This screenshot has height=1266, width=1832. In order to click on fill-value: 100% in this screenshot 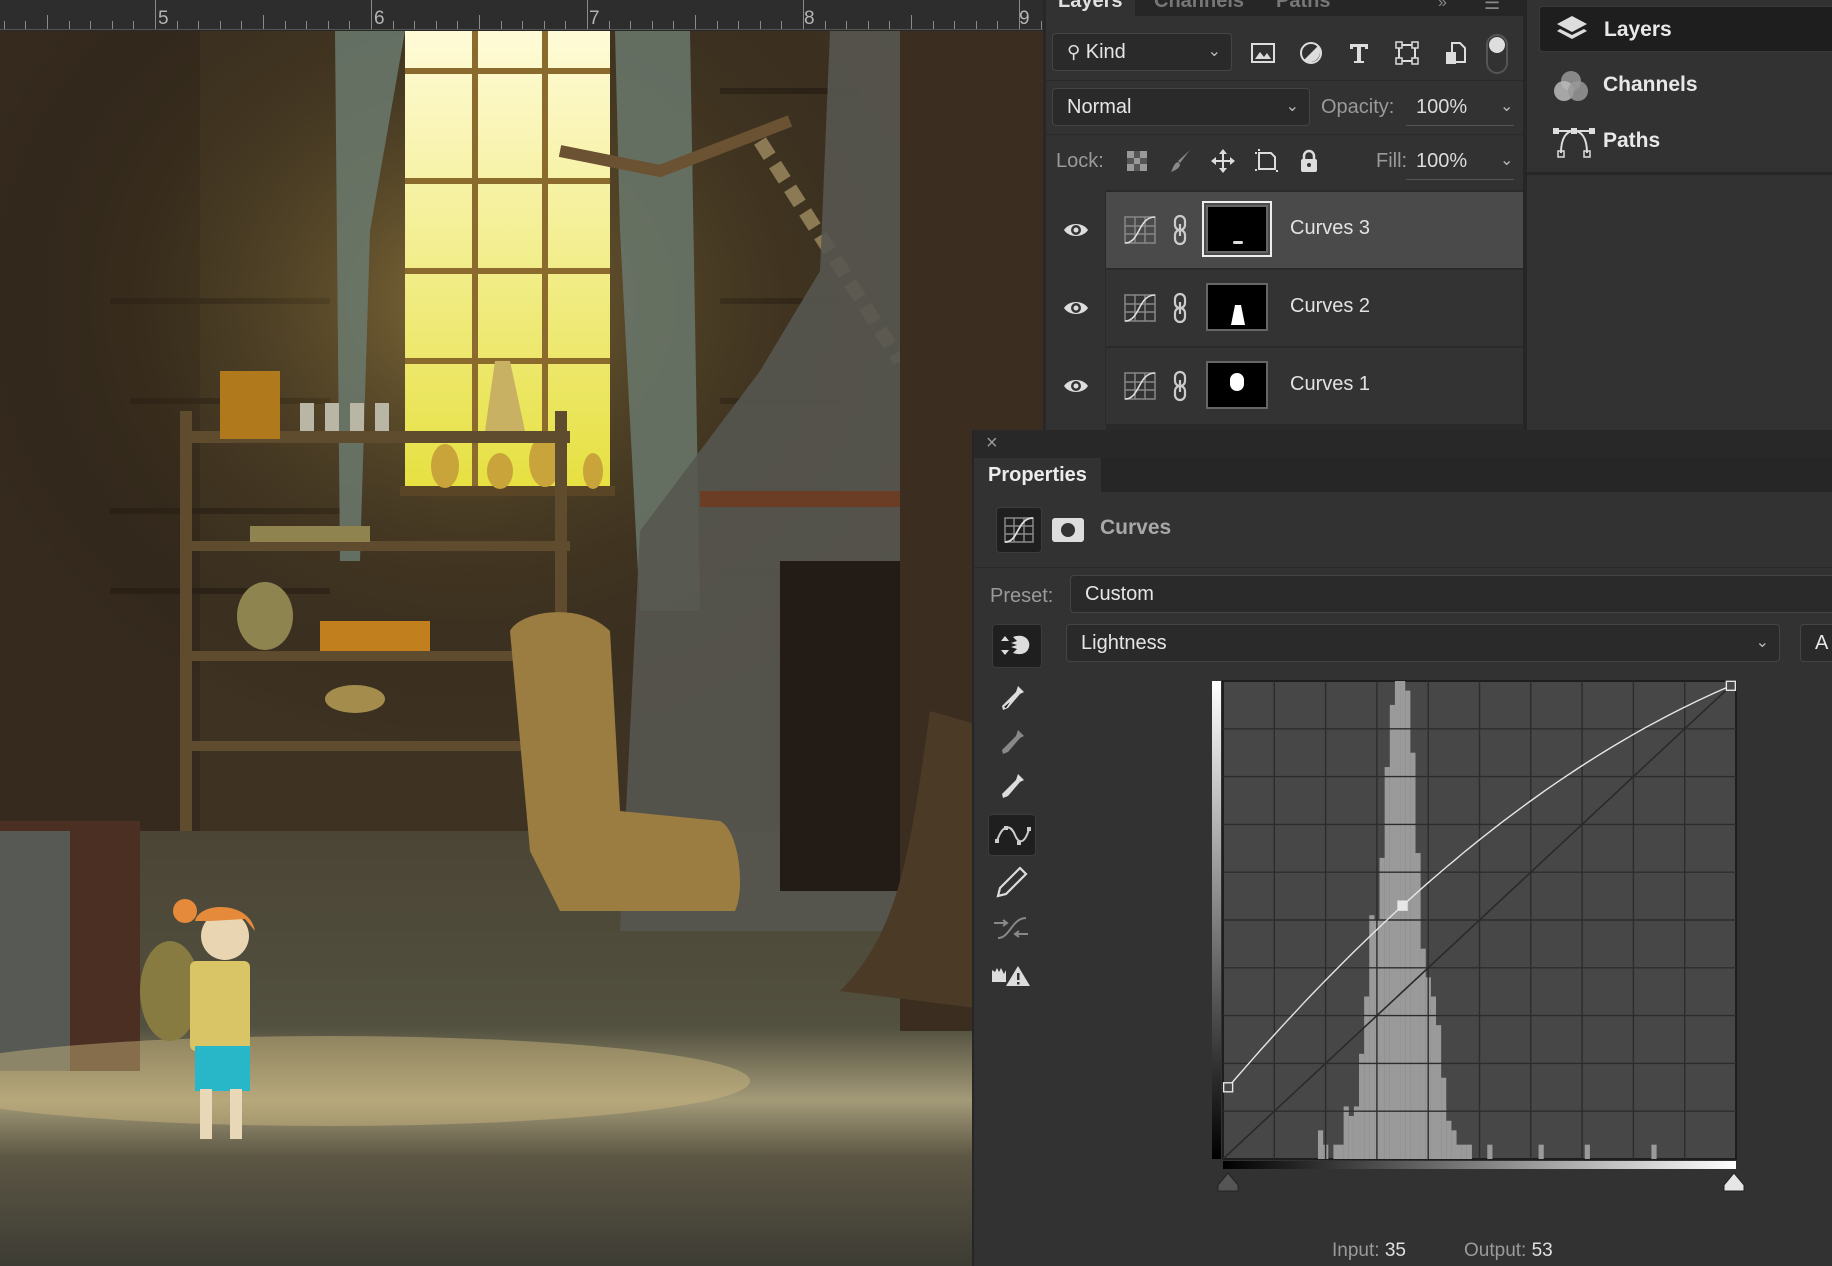, I will do `click(1441, 161)`.